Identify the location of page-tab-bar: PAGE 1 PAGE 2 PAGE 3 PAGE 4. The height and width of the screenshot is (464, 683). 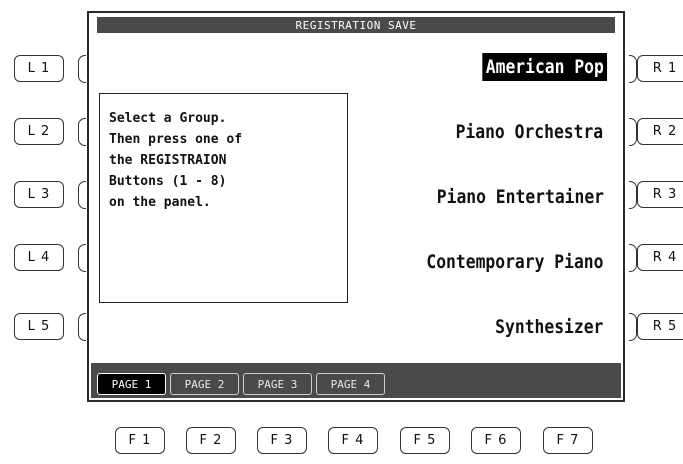
(356, 380).